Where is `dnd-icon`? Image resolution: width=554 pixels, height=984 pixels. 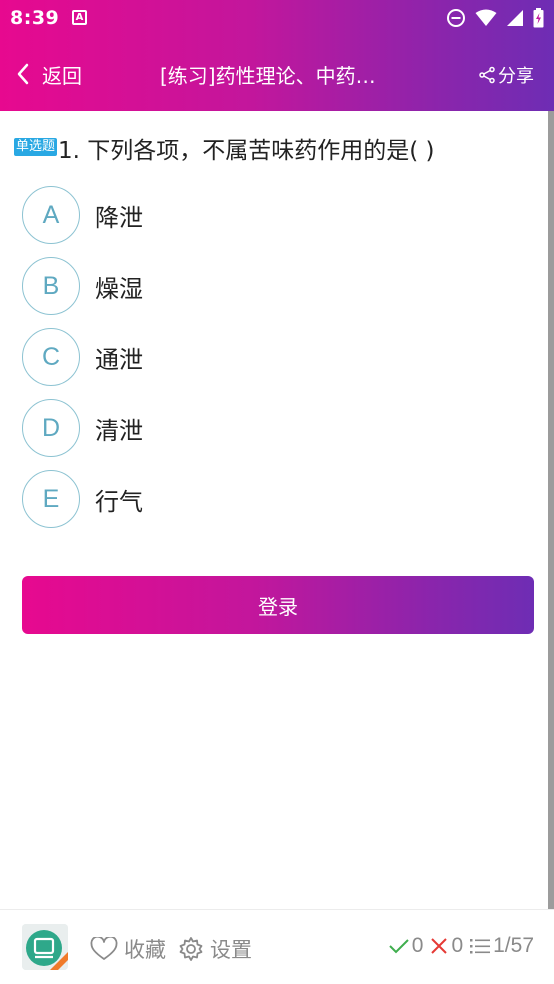
dnd-icon is located at coordinates (456, 18).